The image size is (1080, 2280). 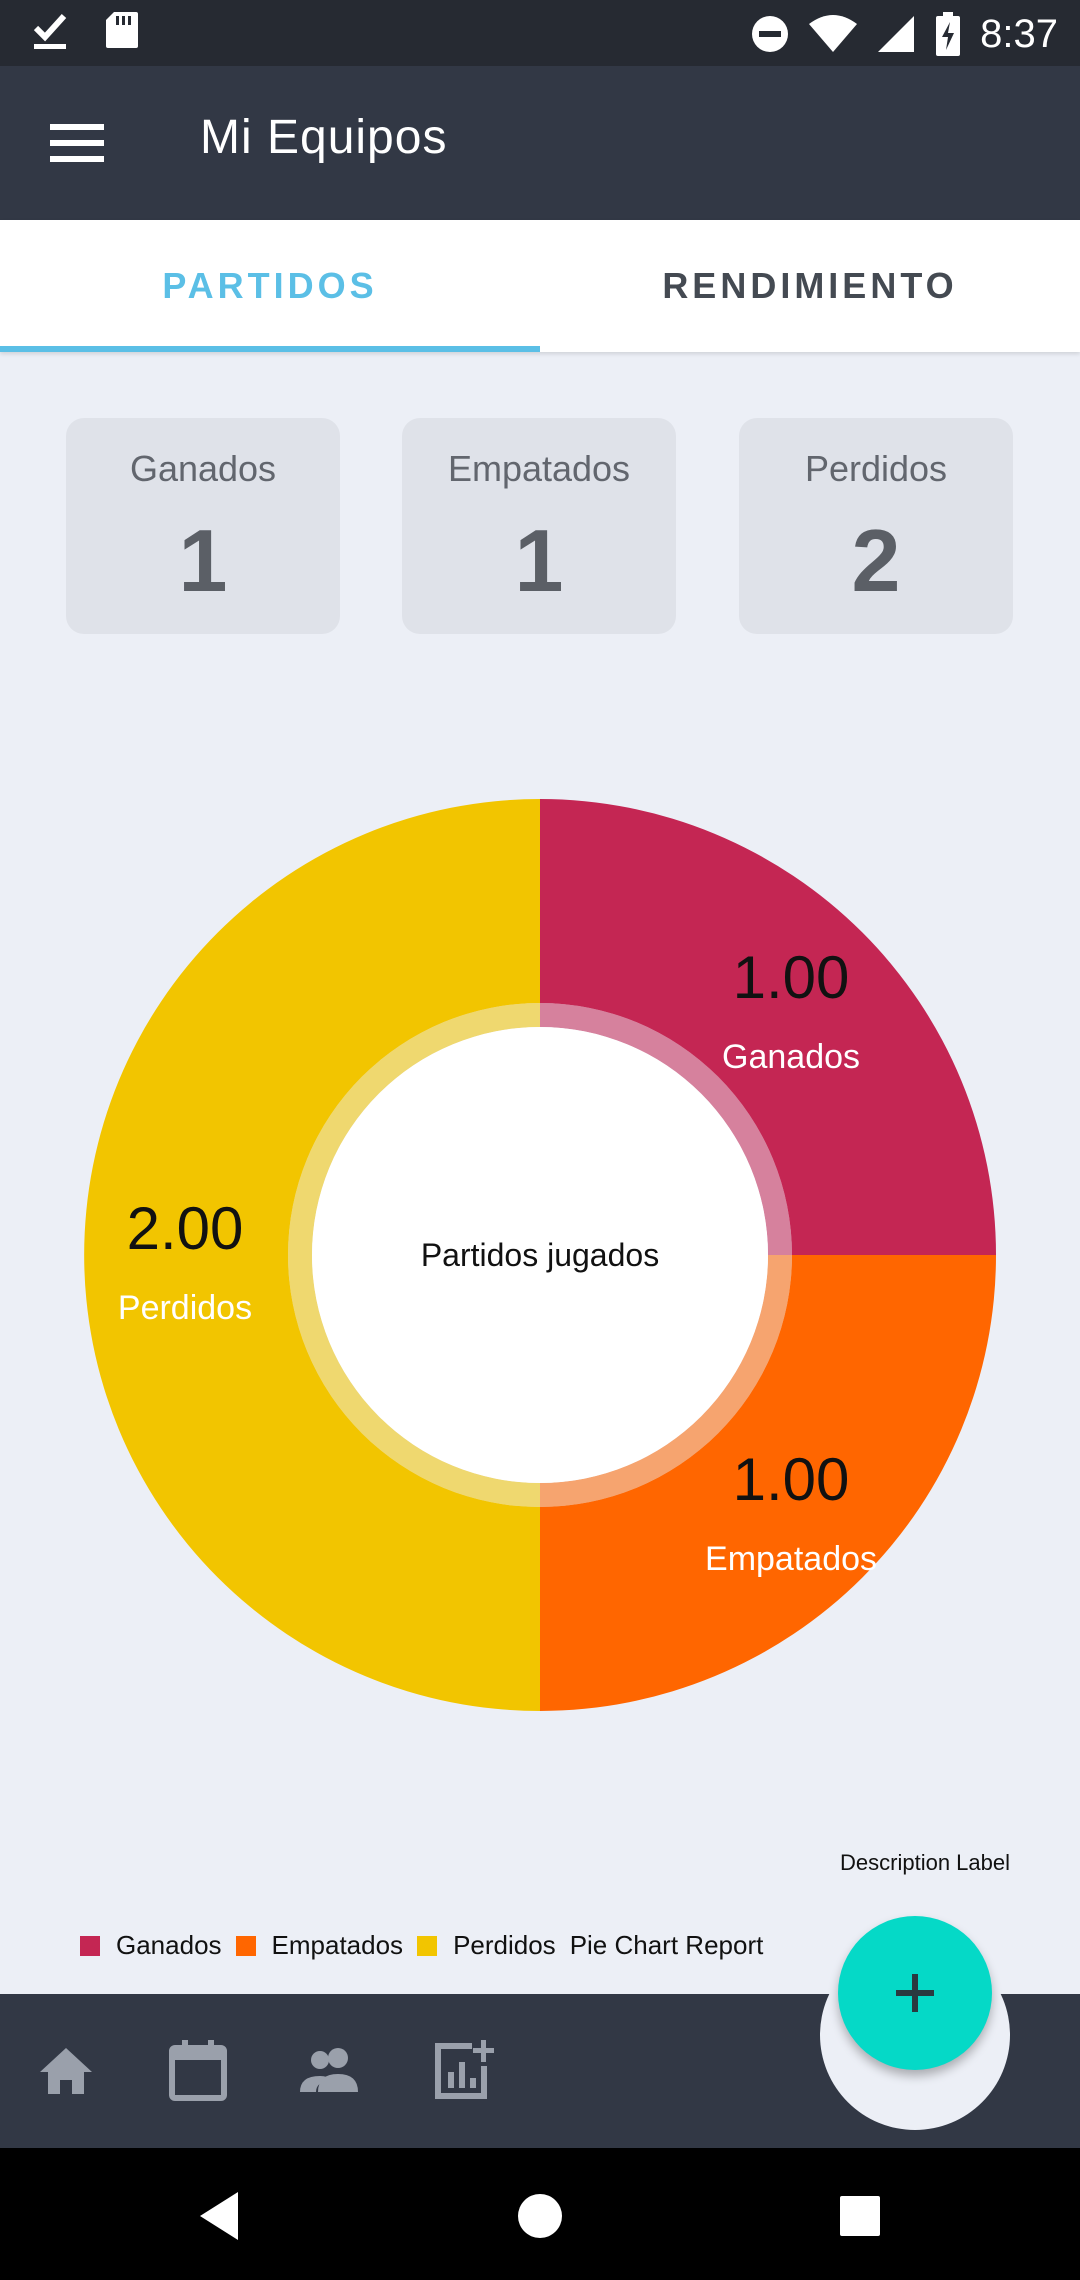 What do you see at coordinates (504, 1945) in the screenshot?
I see `legend-label: Perdidos` at bounding box center [504, 1945].